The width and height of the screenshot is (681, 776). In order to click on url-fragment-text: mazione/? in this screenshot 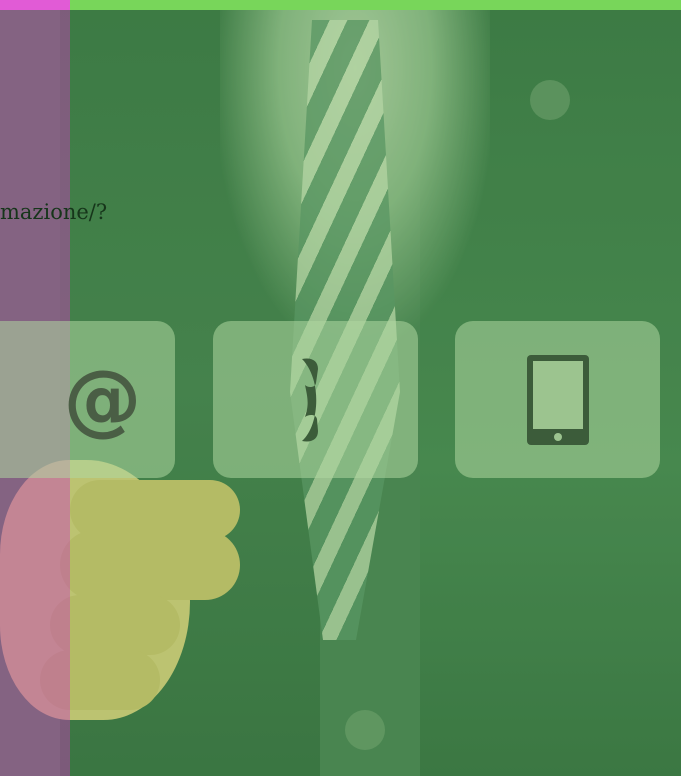, I will do `click(54, 212)`.